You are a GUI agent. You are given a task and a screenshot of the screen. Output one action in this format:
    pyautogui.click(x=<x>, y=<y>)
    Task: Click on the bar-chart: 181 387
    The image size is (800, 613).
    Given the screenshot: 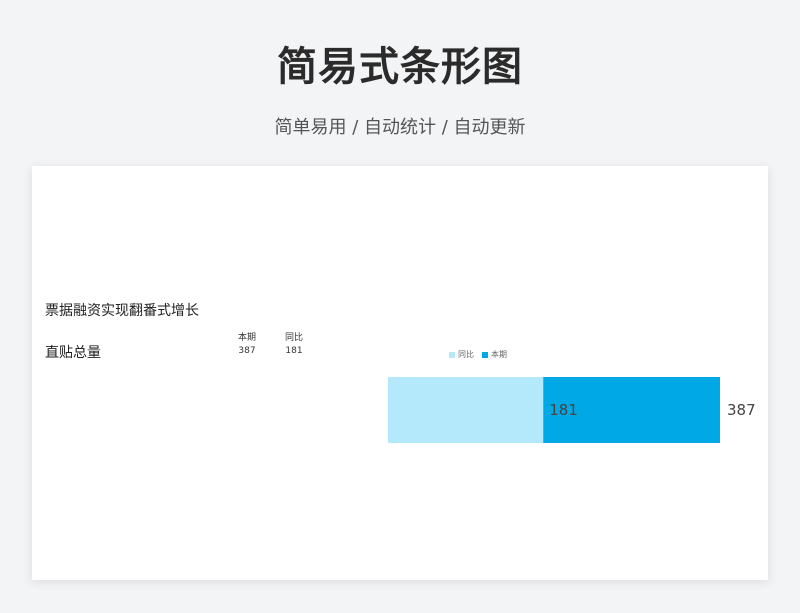 What is the action you would take?
    pyautogui.click(x=572, y=410)
    